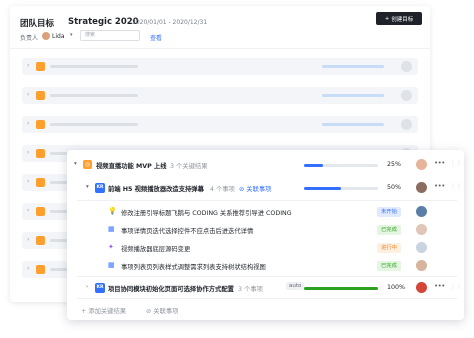  What do you see at coordinates (206, 212) in the screenshot?
I see `task-title: 修改注册引导标题飞鹅与 CODING 关系推荐引导进 CODING` at bounding box center [206, 212].